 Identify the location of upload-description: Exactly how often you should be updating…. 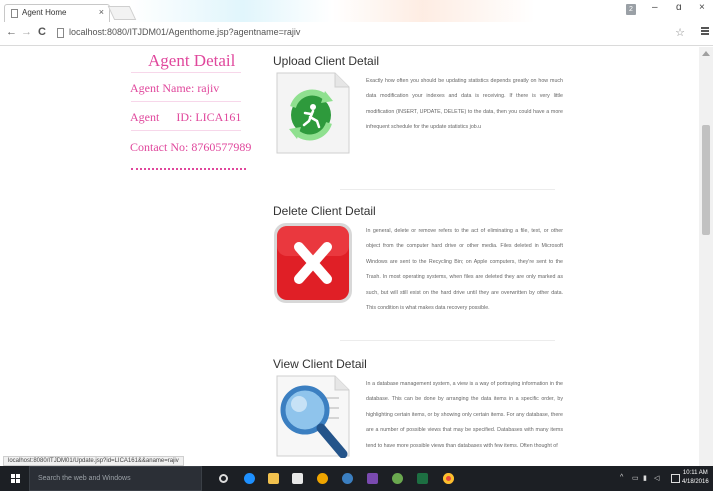
(464, 104).